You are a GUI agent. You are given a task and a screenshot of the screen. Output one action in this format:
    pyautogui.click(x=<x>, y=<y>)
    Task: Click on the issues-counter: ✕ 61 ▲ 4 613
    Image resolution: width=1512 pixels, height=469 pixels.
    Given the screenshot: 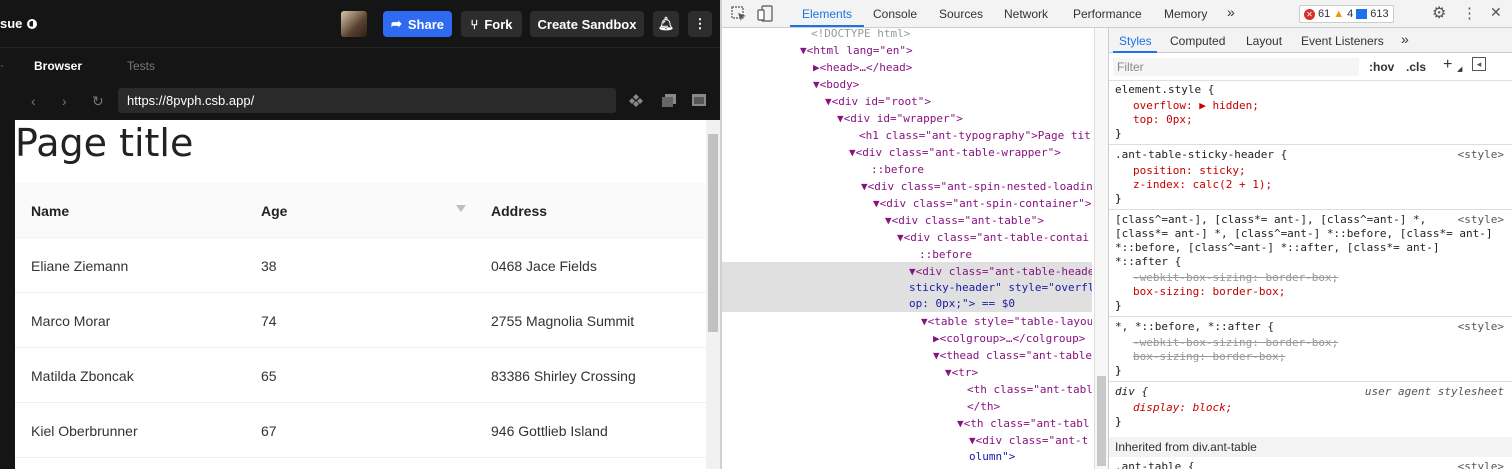 What is the action you would take?
    pyautogui.click(x=1346, y=14)
    